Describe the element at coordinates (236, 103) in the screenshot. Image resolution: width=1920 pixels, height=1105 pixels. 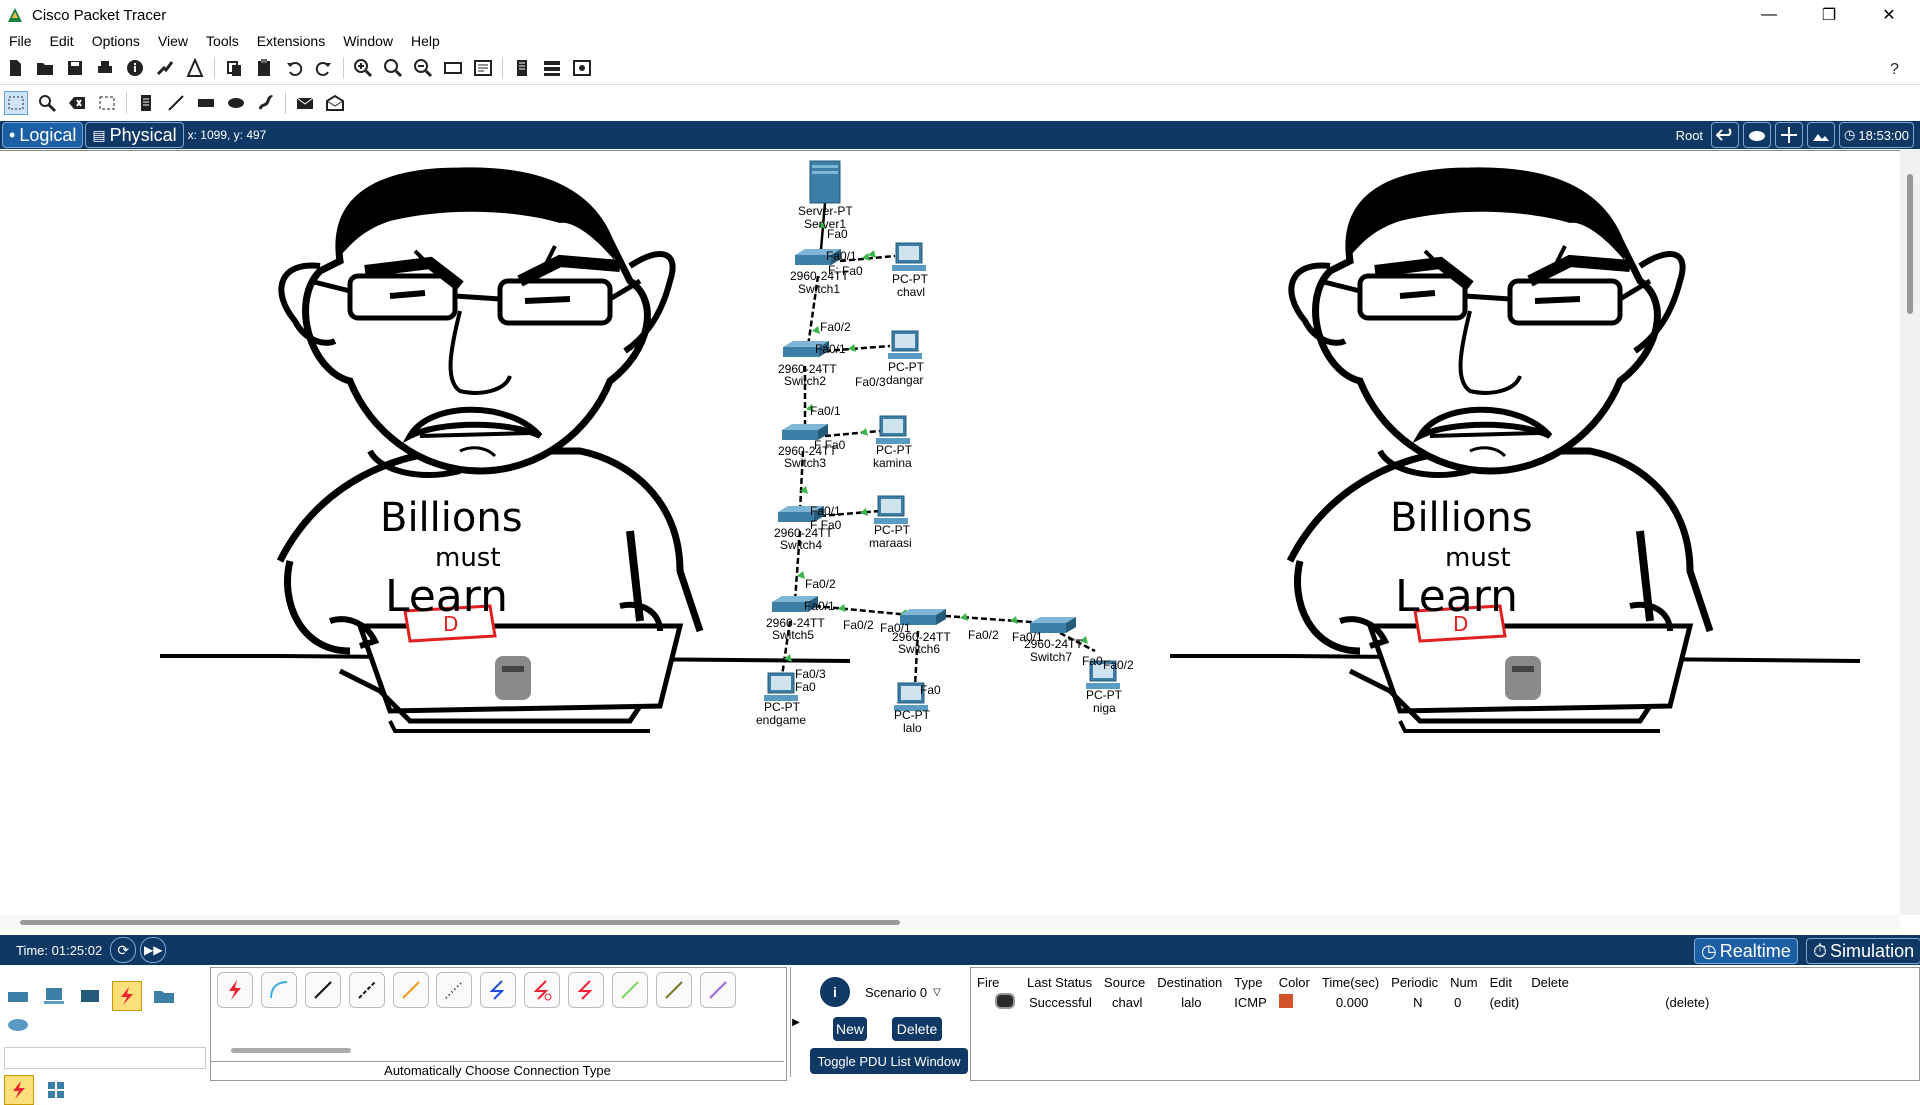
I see `draw-ellipse-icon` at that location.